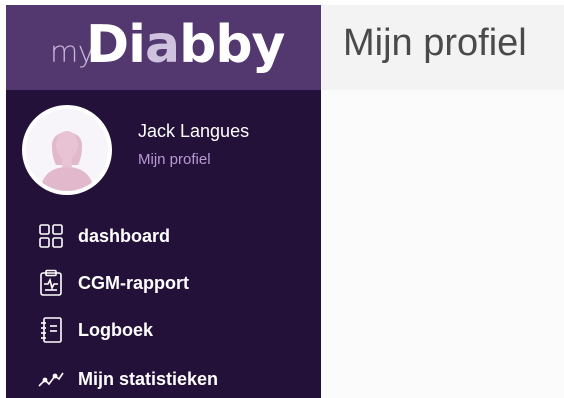 This screenshot has width=564, height=398. Describe the element at coordinates (116, 45) in the screenshot. I see `logo-word-start: Di` at that location.